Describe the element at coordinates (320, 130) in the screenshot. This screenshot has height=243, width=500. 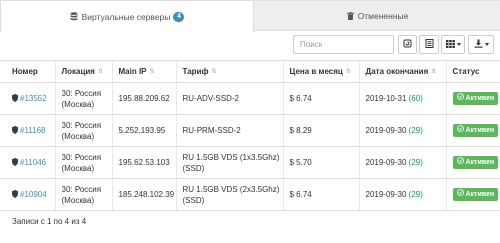
I see `cell-price: $ 8.29` at that location.